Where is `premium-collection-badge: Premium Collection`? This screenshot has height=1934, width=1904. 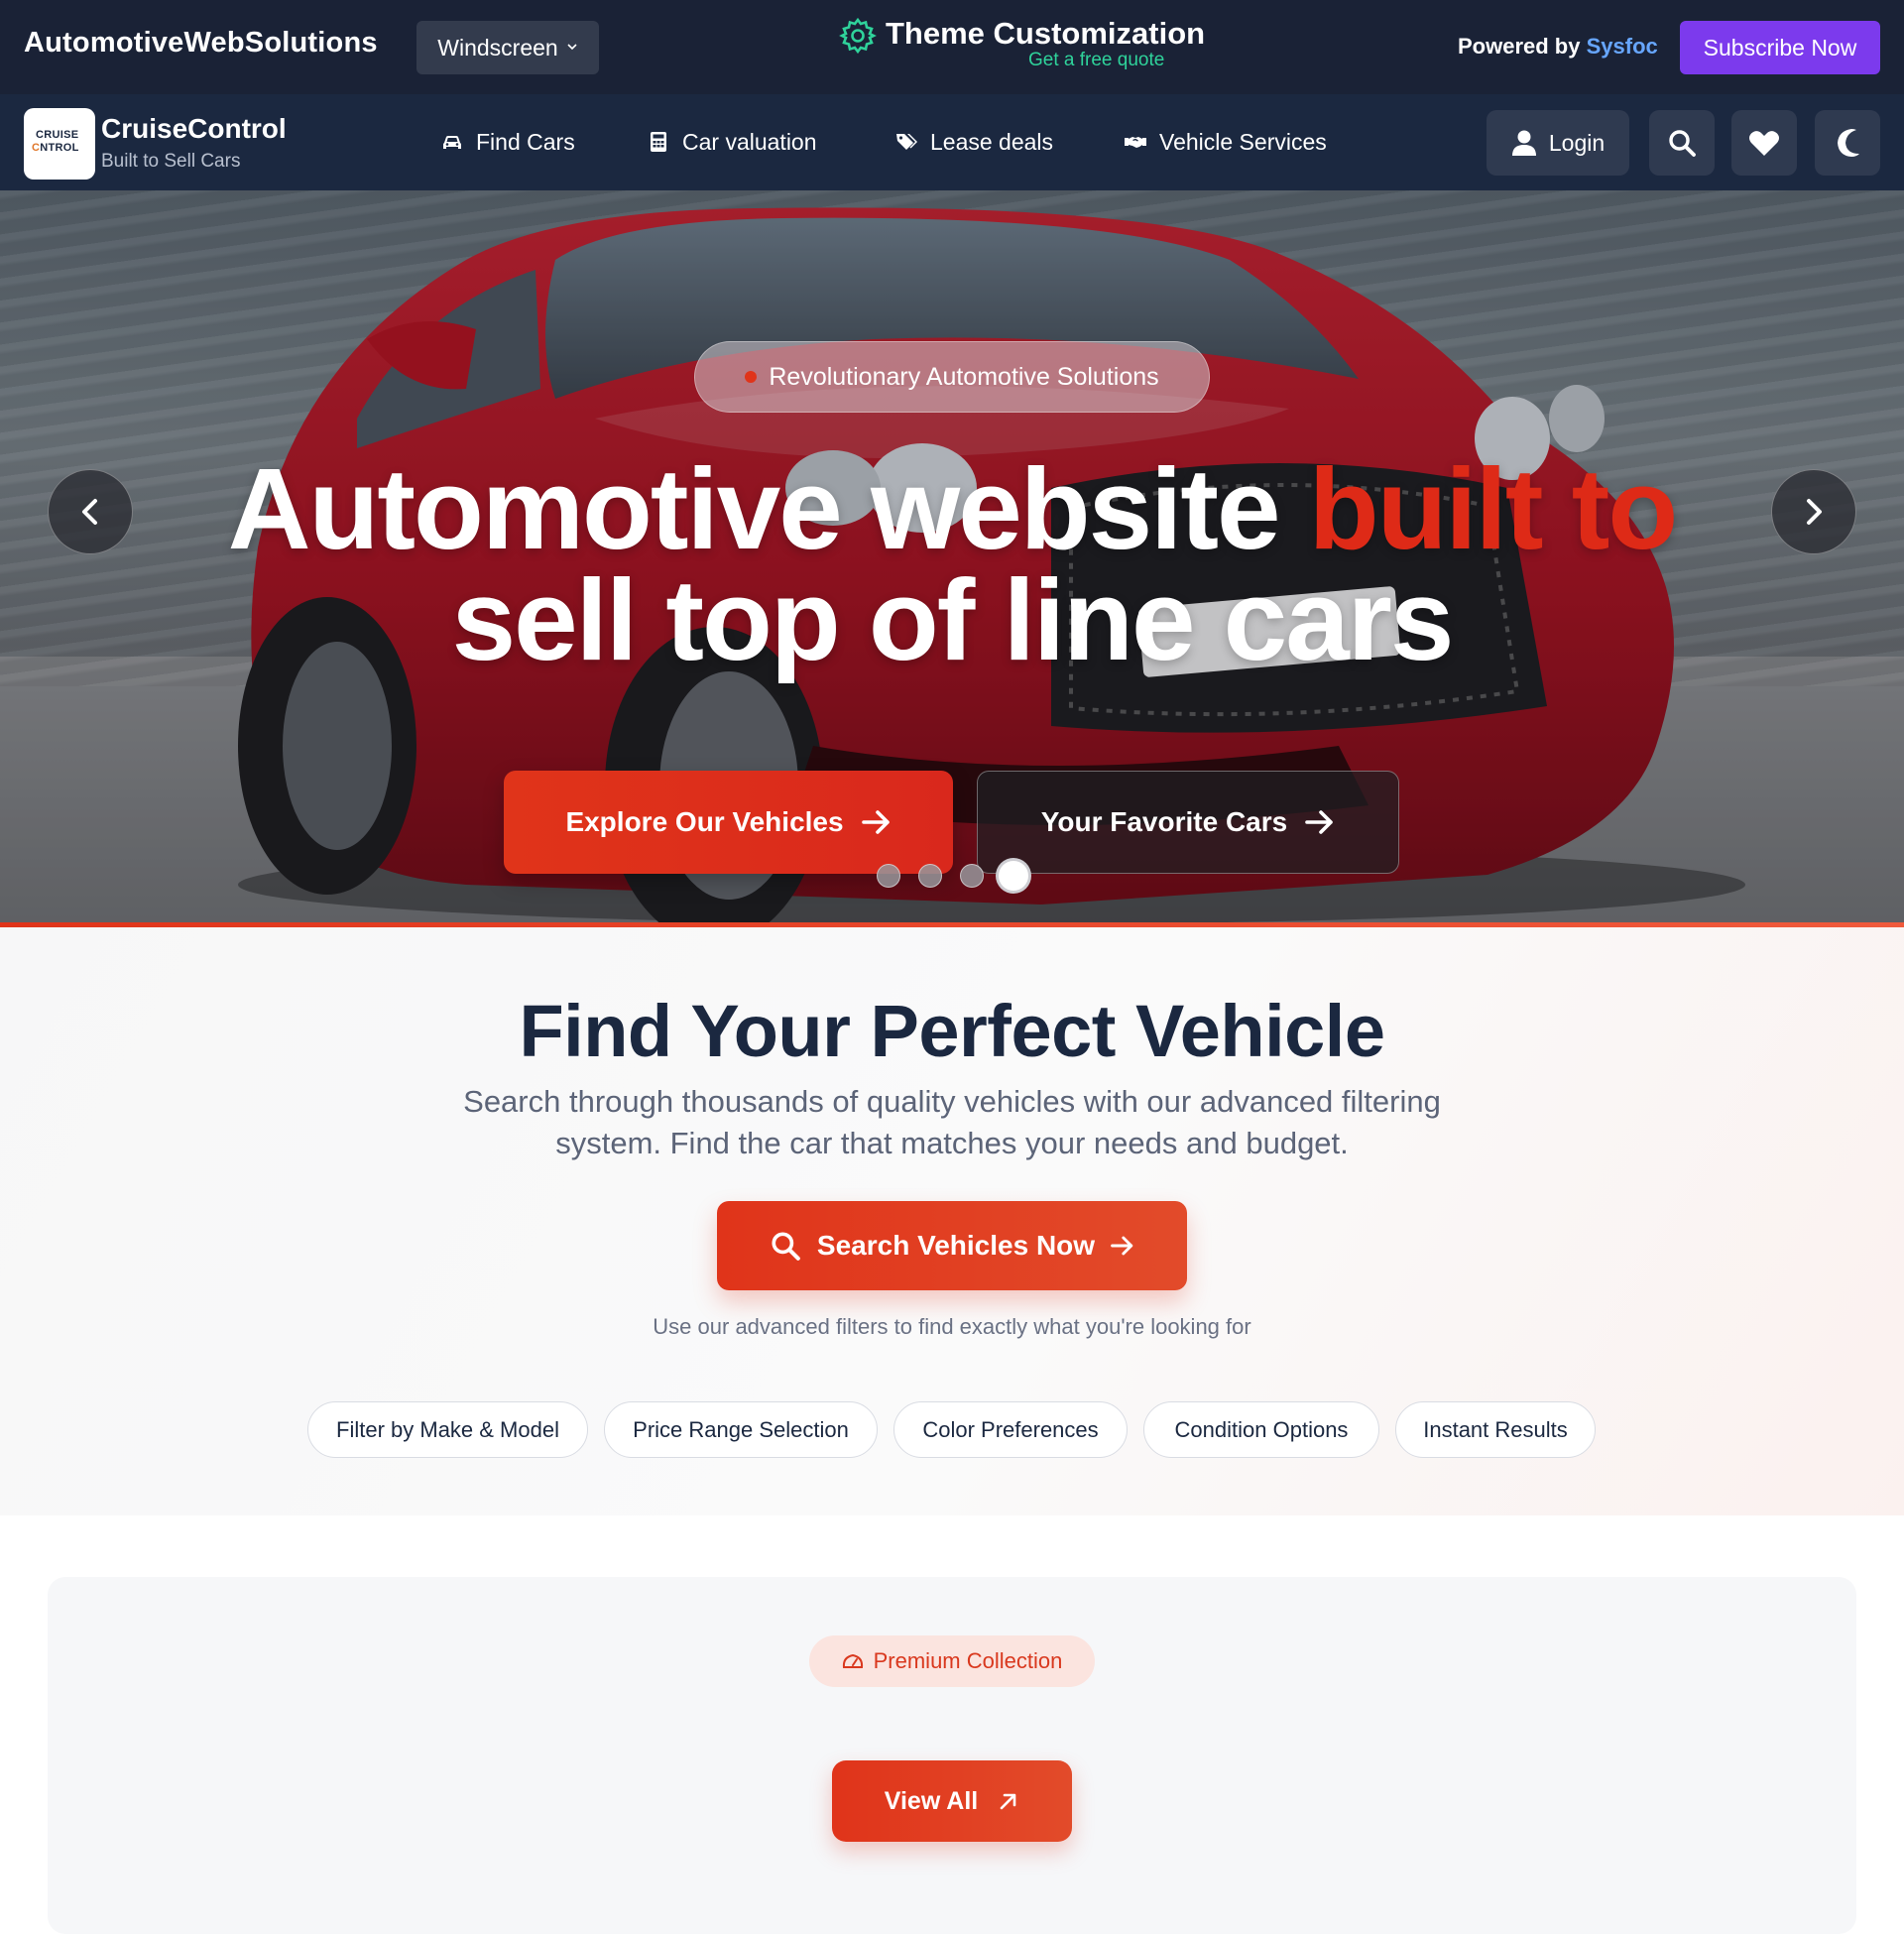
premium-collection-badge: Premium Collection is located at coordinates (952, 1661).